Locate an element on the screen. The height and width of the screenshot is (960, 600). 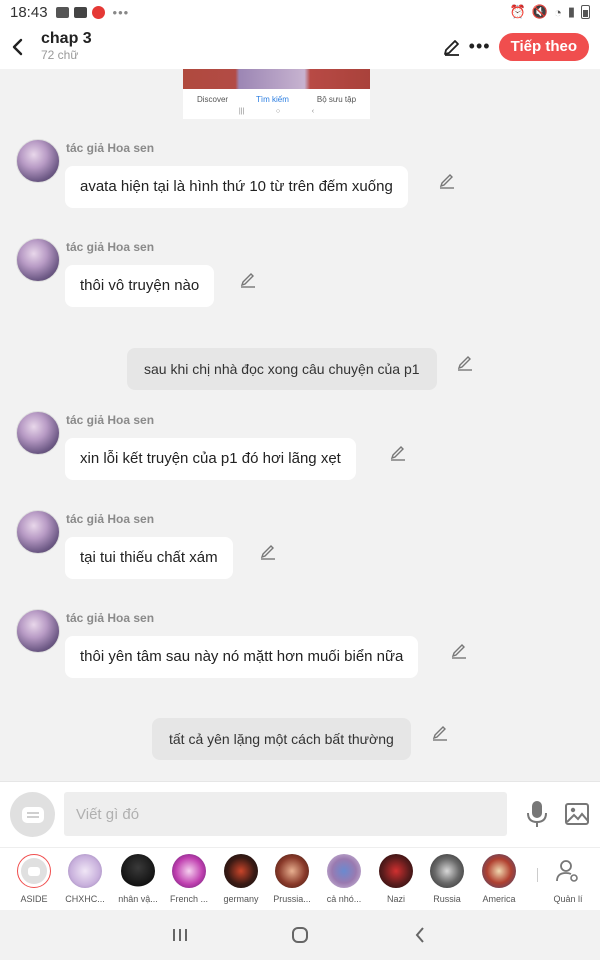
chat-bubble-icon is located at coordinates (32, 814).